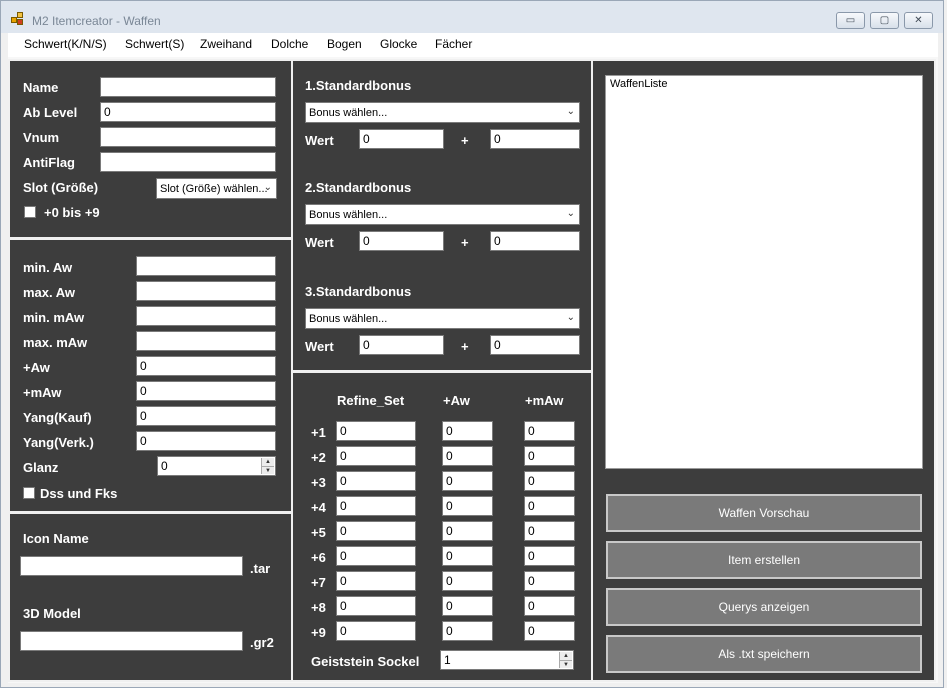 Image resolution: width=947 pixels, height=688 pixels. Describe the element at coordinates (131, 641) in the screenshot. I see `model-input` at that location.